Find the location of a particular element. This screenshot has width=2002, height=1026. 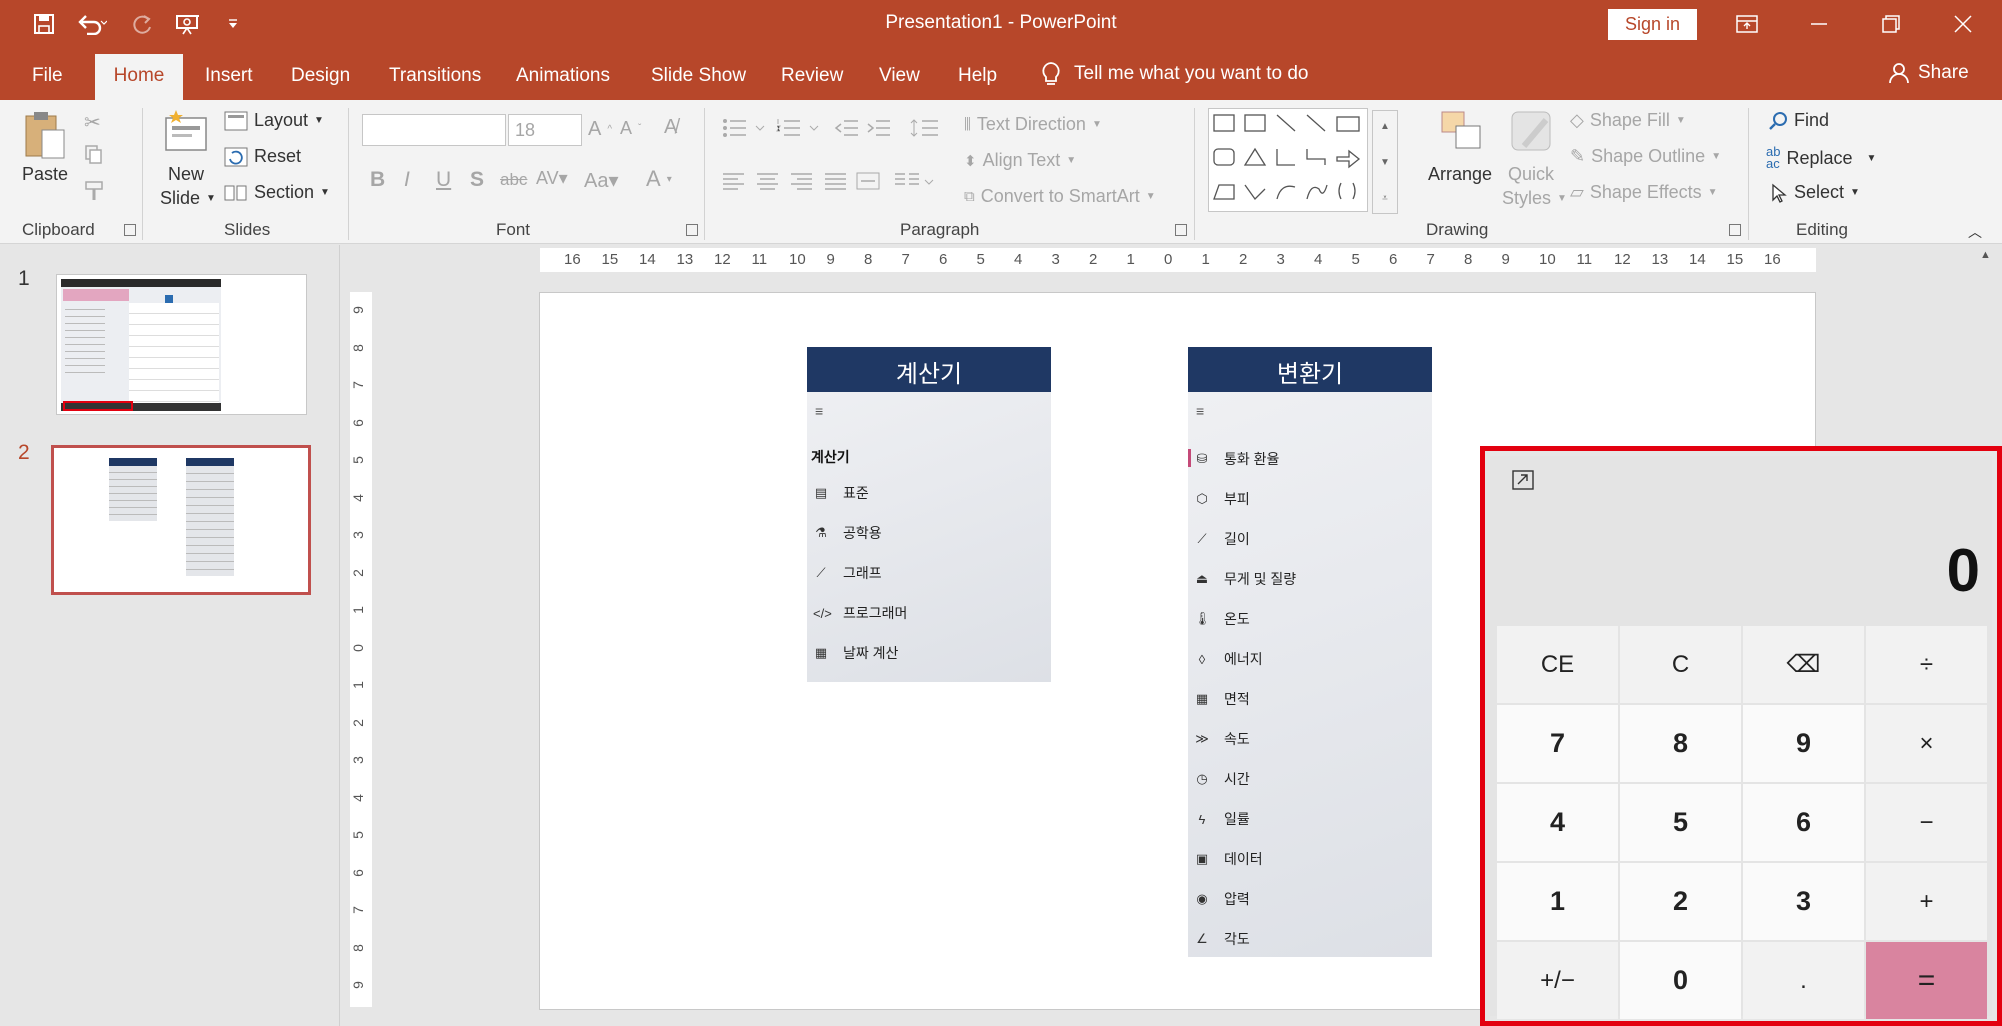

justify-icon is located at coordinates (836, 181).